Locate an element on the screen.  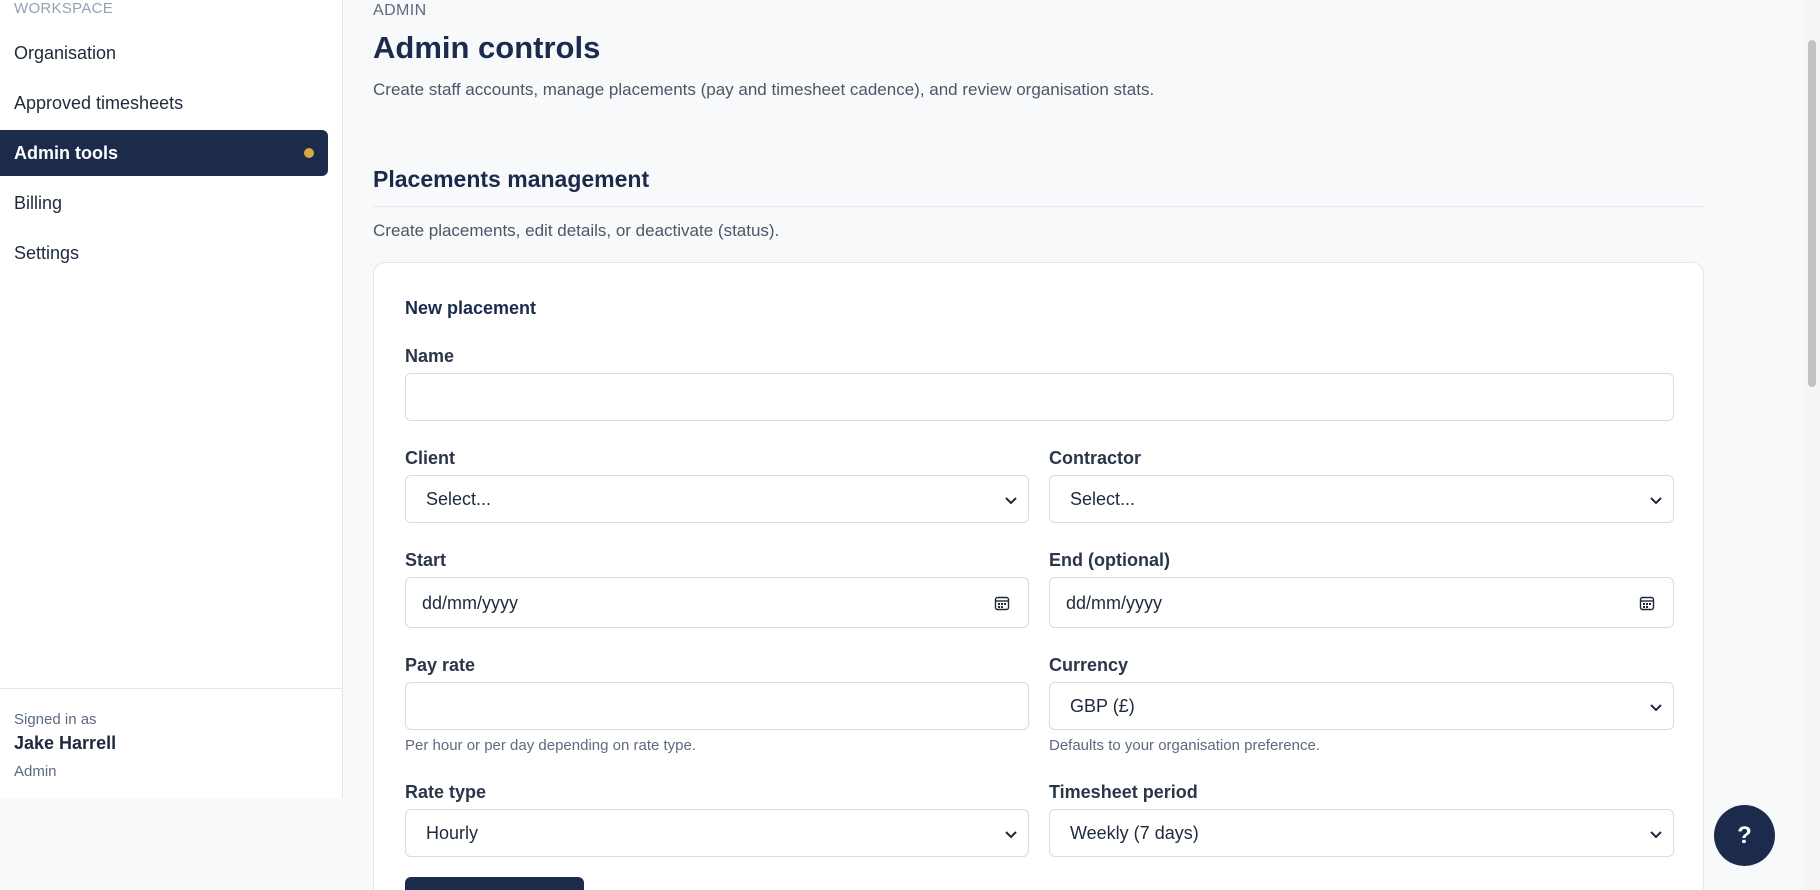
help-button-label: ? is located at coordinates (1744, 835).